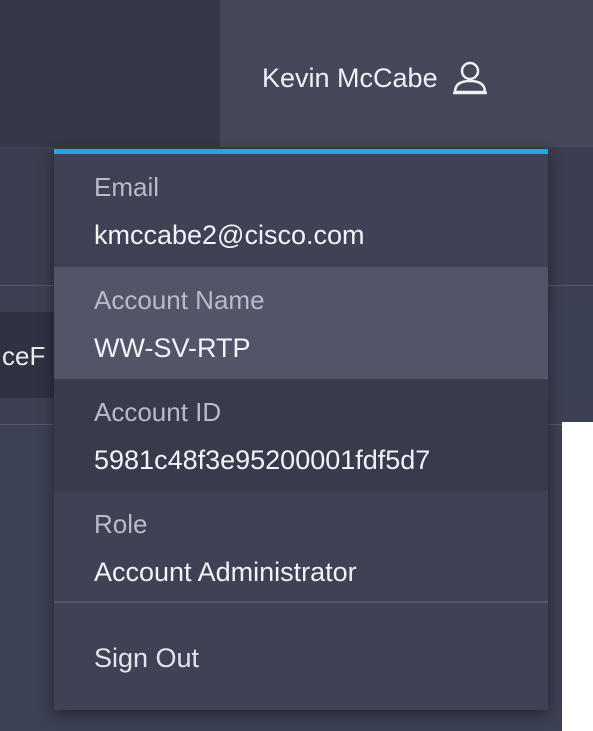 The width and height of the screenshot is (593, 731). What do you see at coordinates (110, 73) in the screenshot?
I see `header-left-region` at bounding box center [110, 73].